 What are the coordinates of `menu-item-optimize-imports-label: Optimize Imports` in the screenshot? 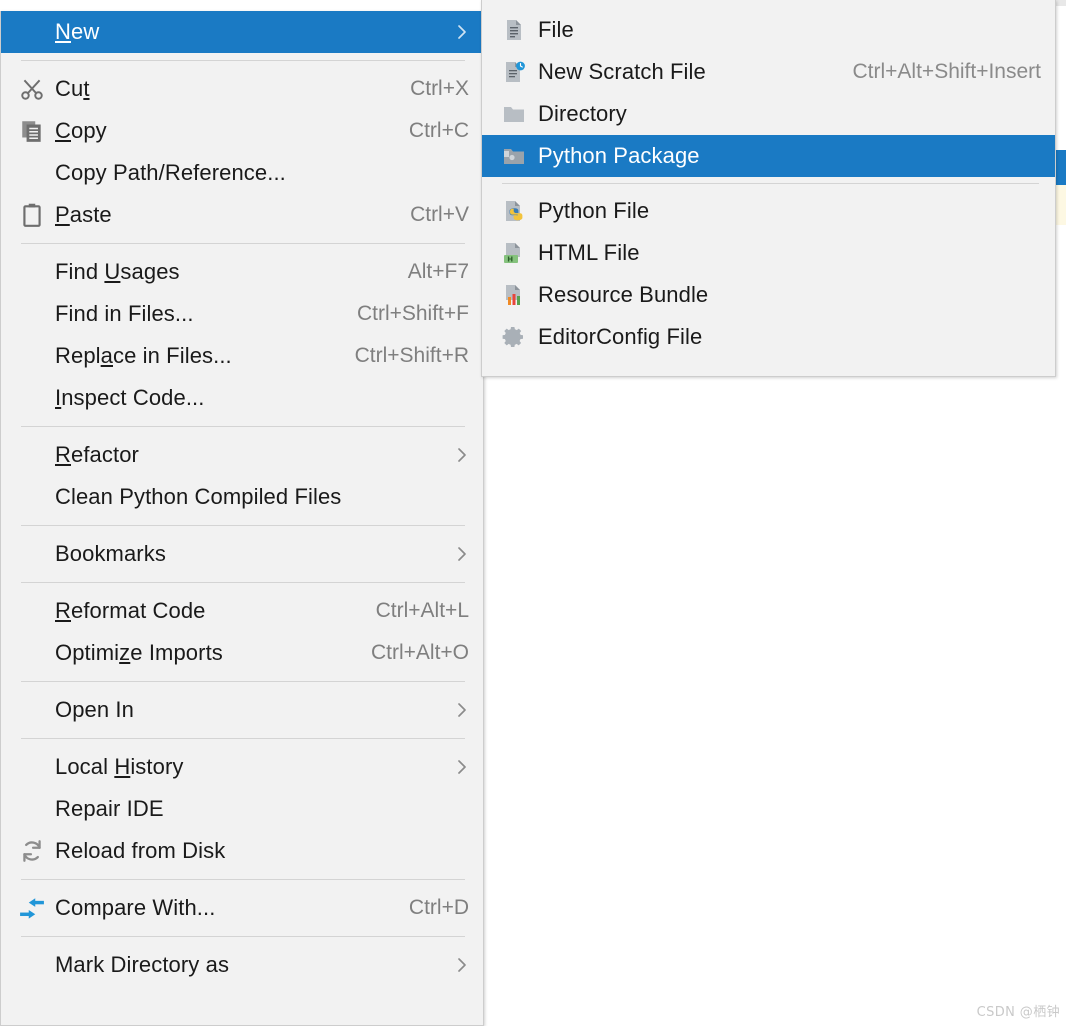 It's located at (139, 652).